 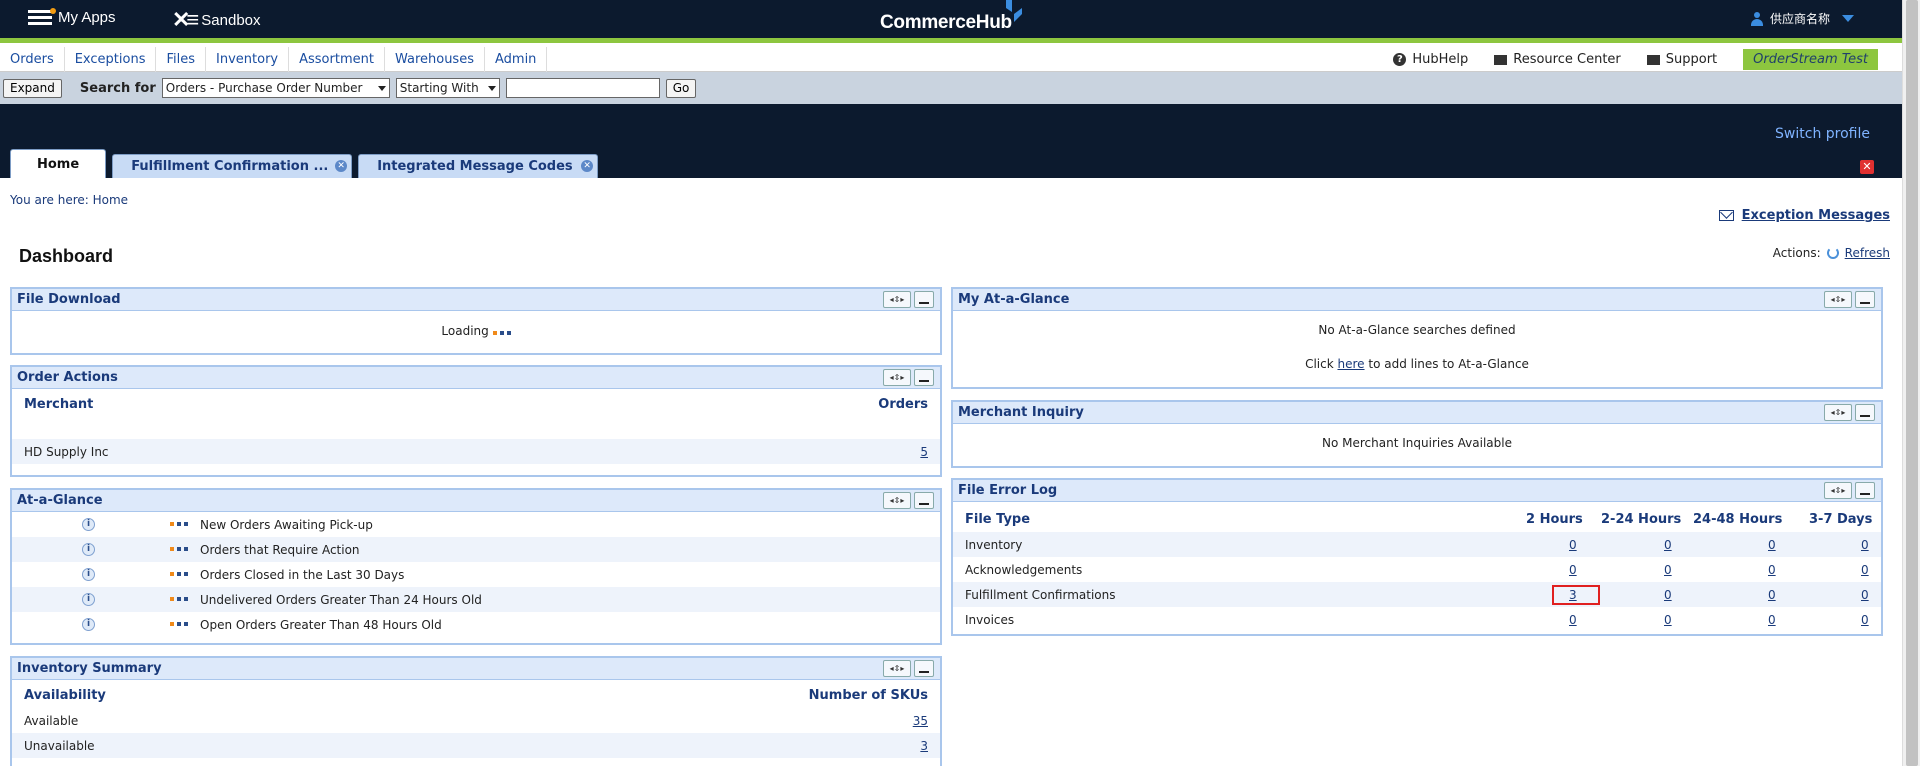 What do you see at coordinates (582, 88) in the screenshot?
I see `search-input` at bounding box center [582, 88].